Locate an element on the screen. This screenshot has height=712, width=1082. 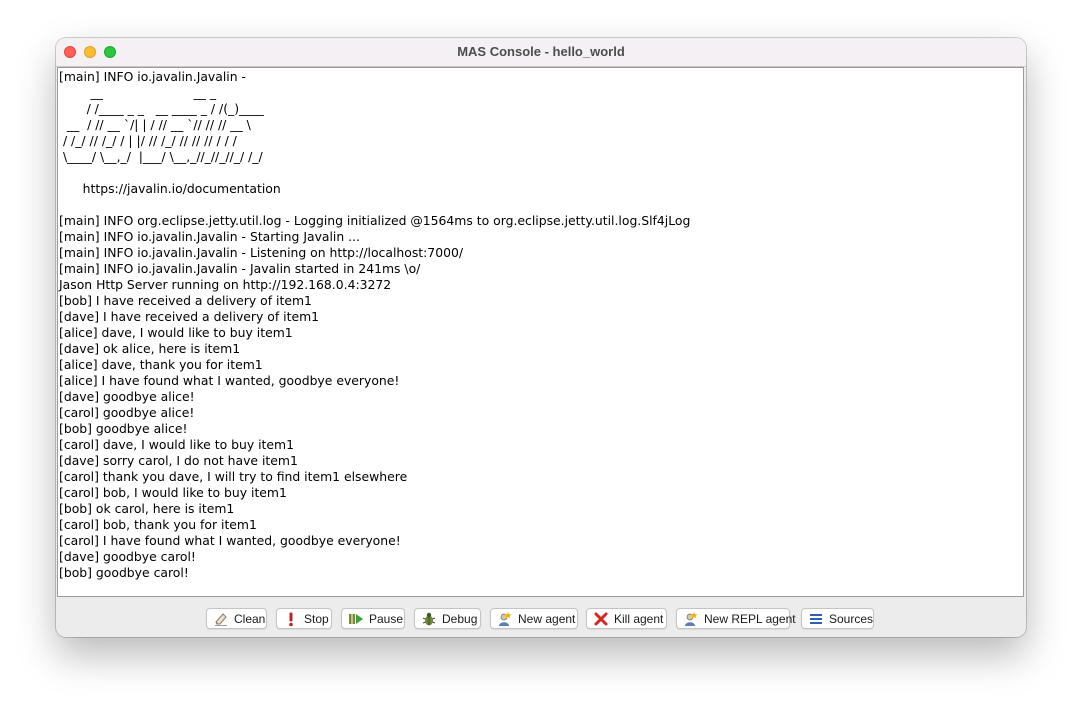
play-pause-icon is located at coordinates (356, 619).